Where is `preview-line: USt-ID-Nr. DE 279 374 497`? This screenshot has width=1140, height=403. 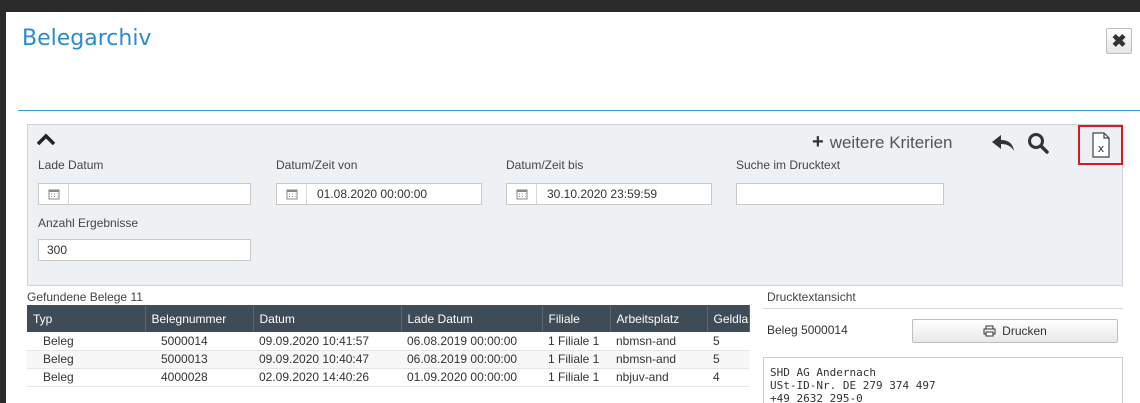 preview-line: USt-ID-Nr. DE 279 374 497 is located at coordinates (853, 385).